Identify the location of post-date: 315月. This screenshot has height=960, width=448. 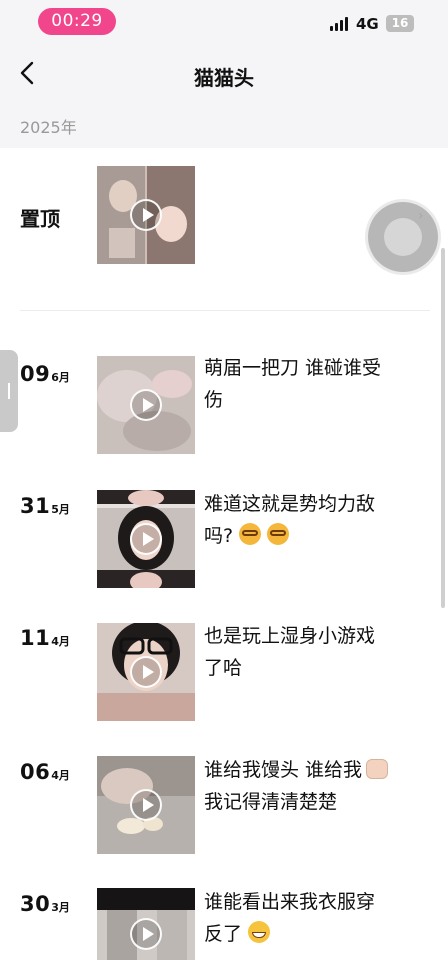
(45, 506).